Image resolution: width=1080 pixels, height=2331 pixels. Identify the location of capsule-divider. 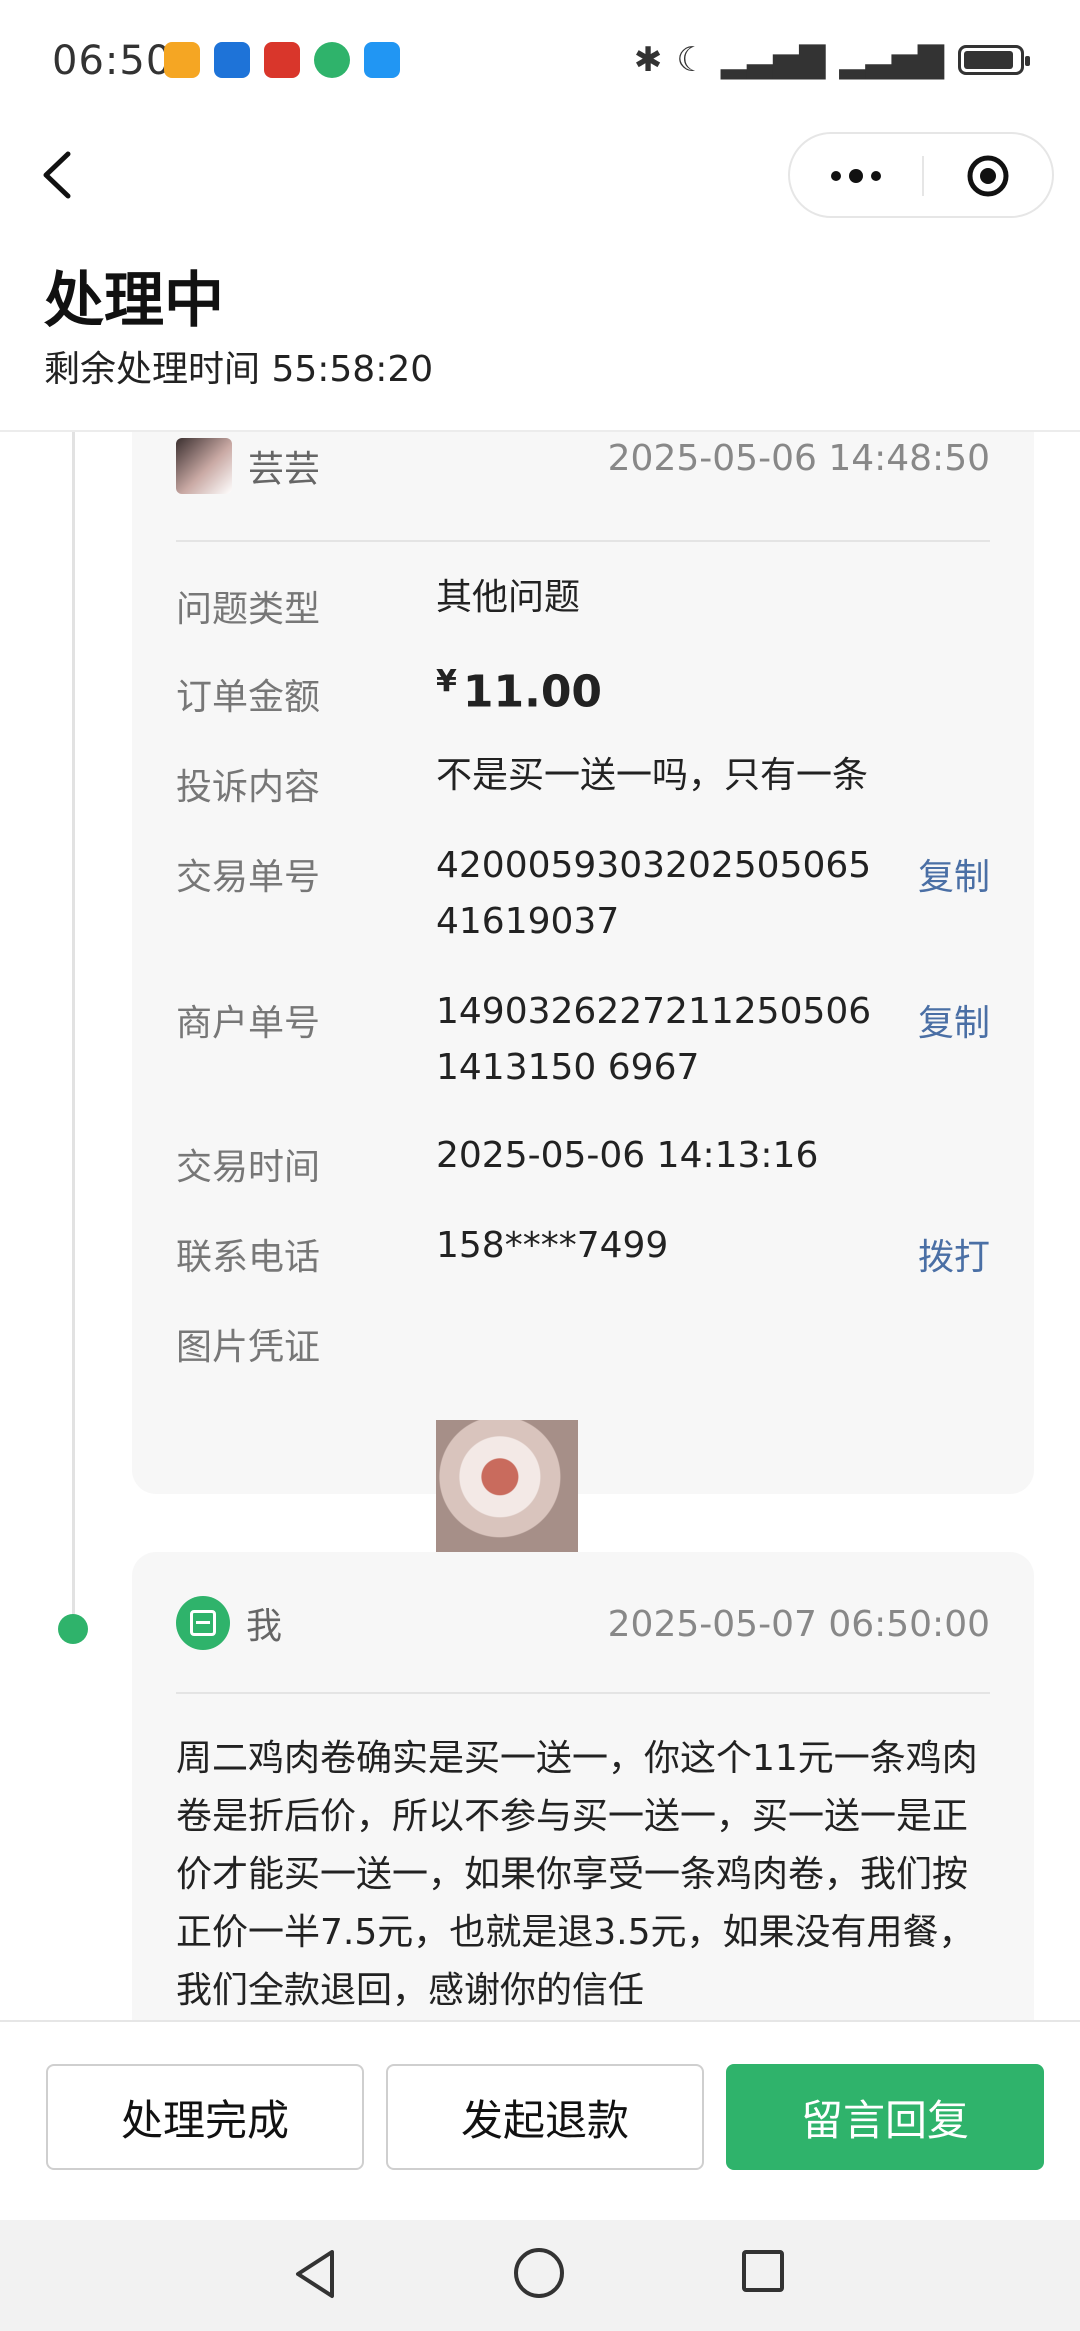
(923, 176).